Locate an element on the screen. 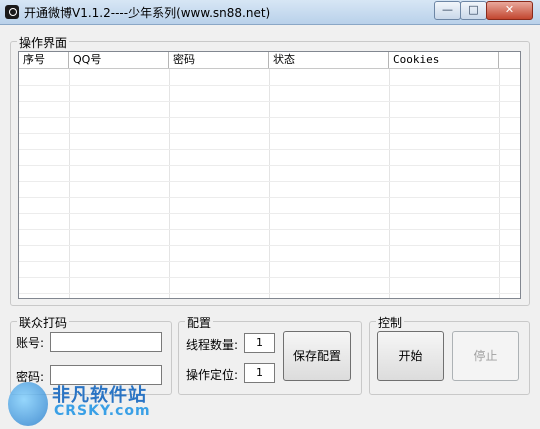  column-header-status: 状态 is located at coordinates (329, 60).